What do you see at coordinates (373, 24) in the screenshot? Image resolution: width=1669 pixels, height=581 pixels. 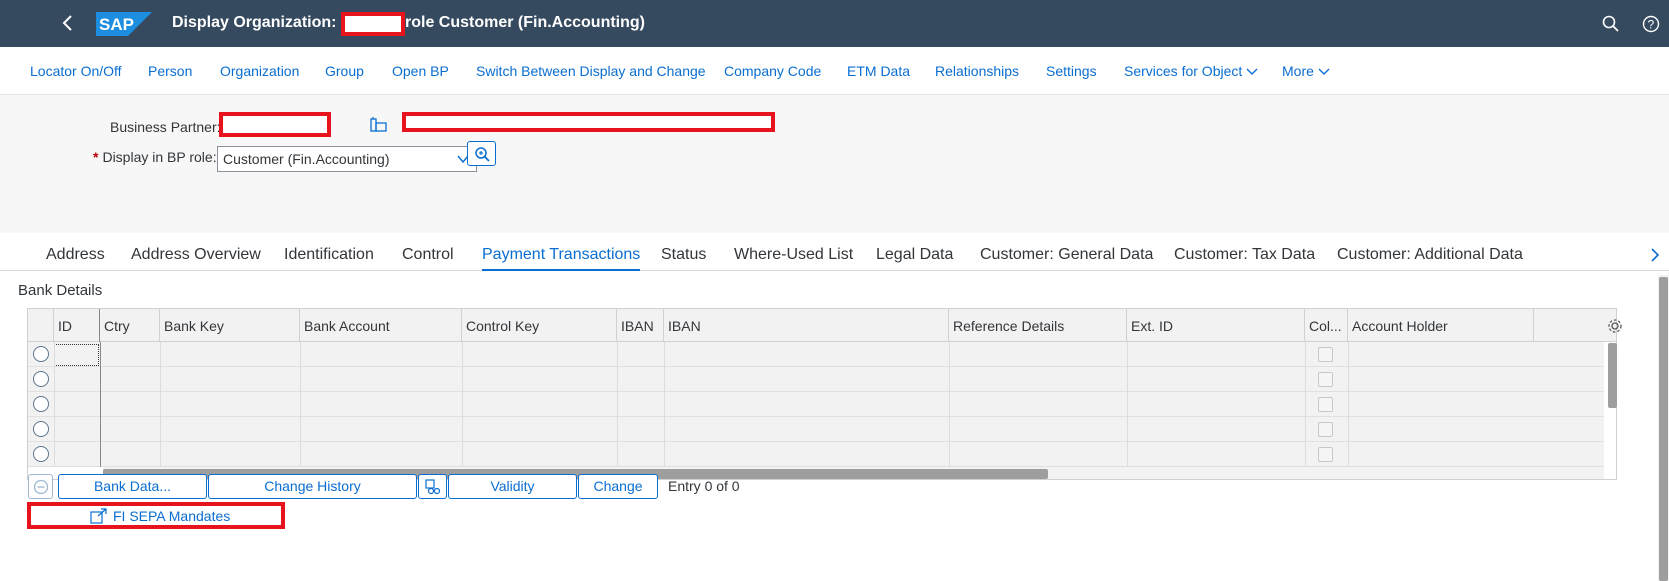 I see `redacted-title-value` at bounding box center [373, 24].